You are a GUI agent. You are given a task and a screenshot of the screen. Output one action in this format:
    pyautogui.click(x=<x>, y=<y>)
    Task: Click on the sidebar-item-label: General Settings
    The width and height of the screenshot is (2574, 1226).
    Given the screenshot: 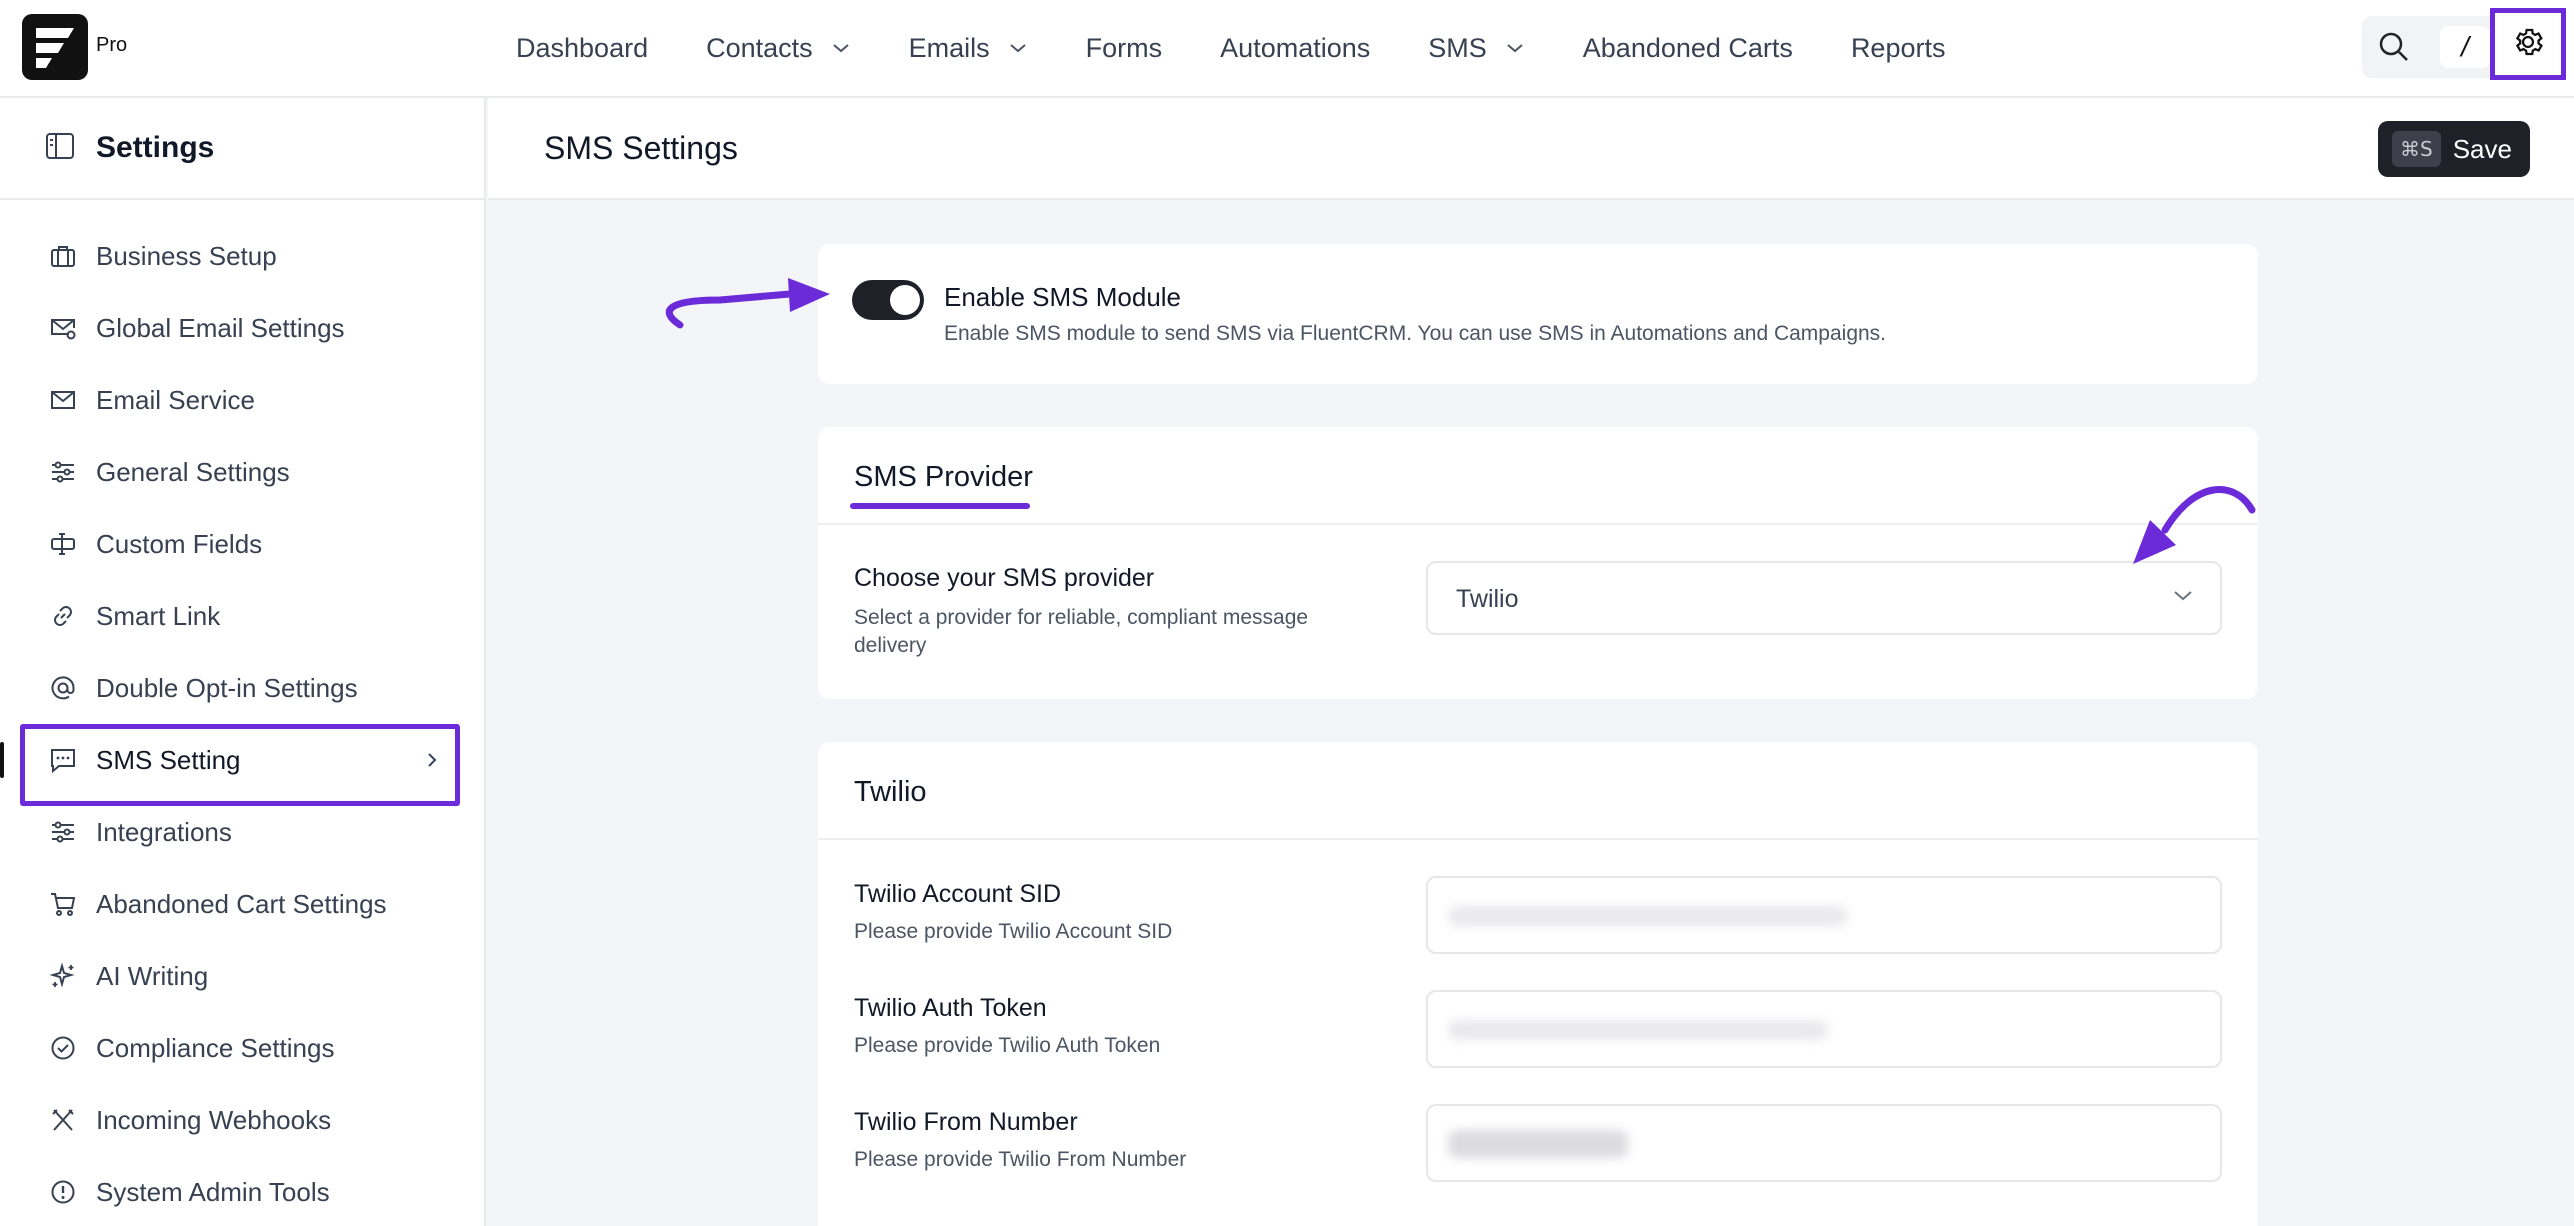 What is the action you would take?
    pyautogui.click(x=193, y=471)
    